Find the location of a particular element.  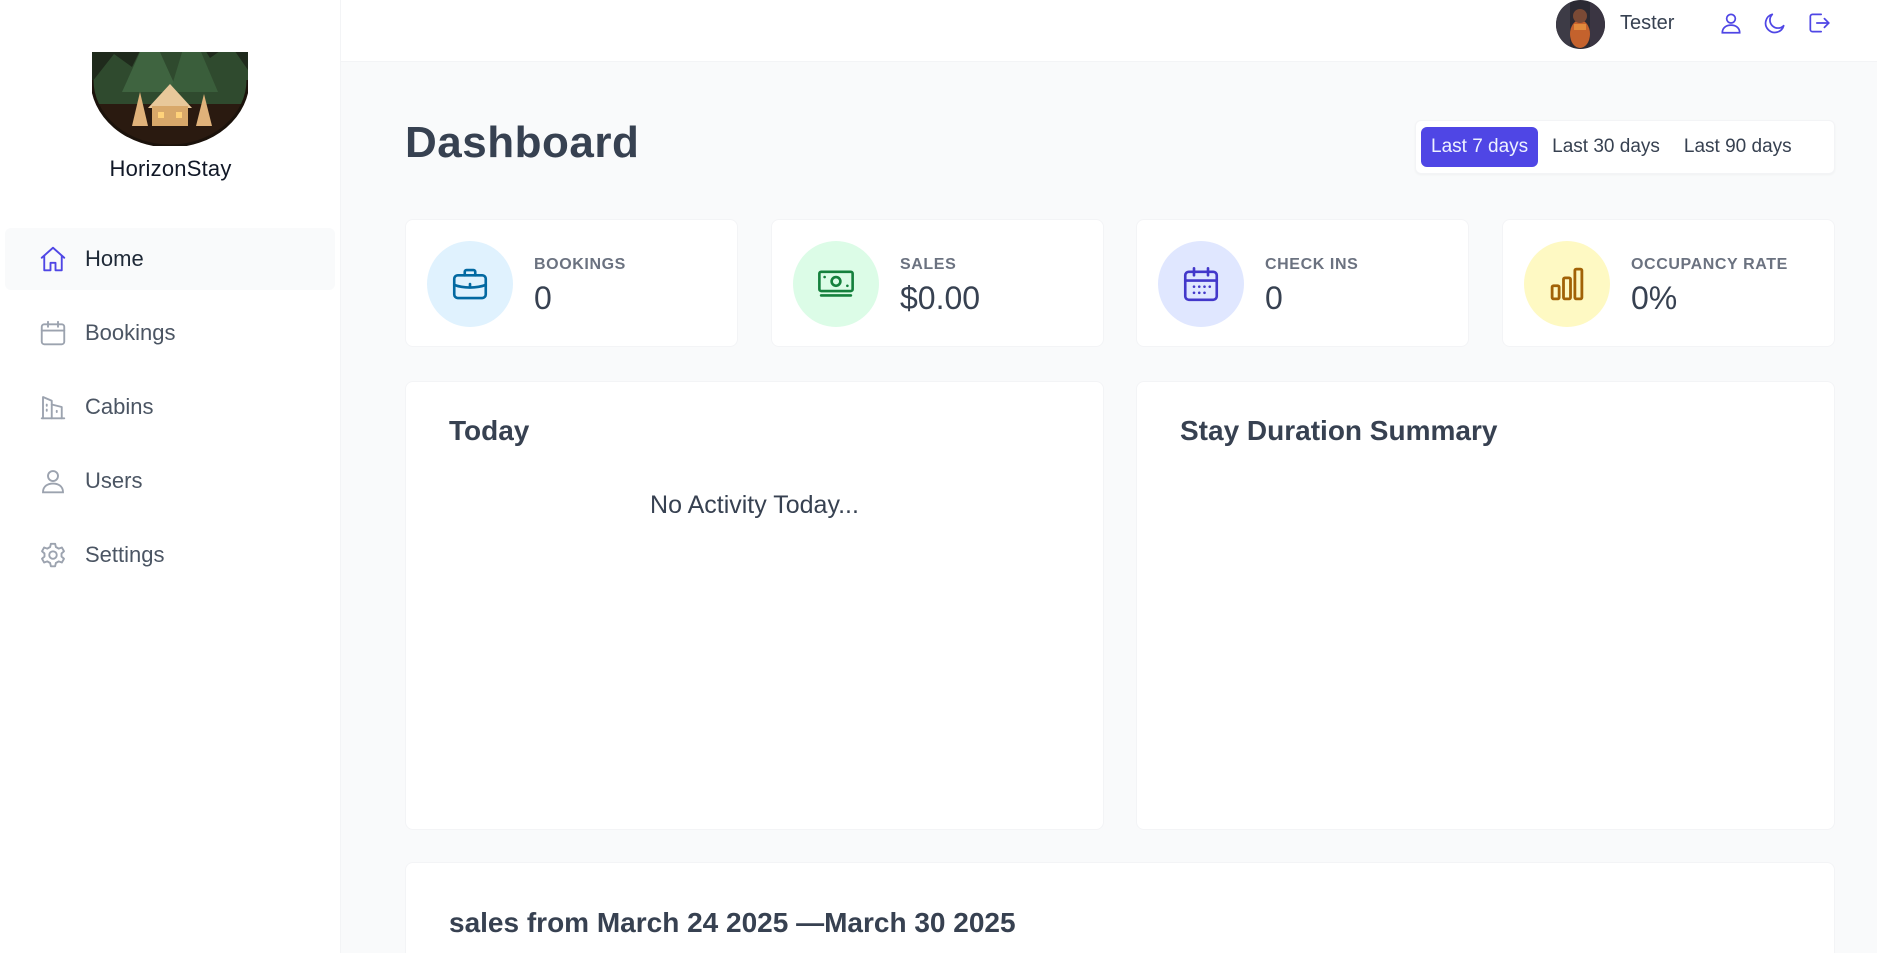

building-icon is located at coordinates (53, 407).